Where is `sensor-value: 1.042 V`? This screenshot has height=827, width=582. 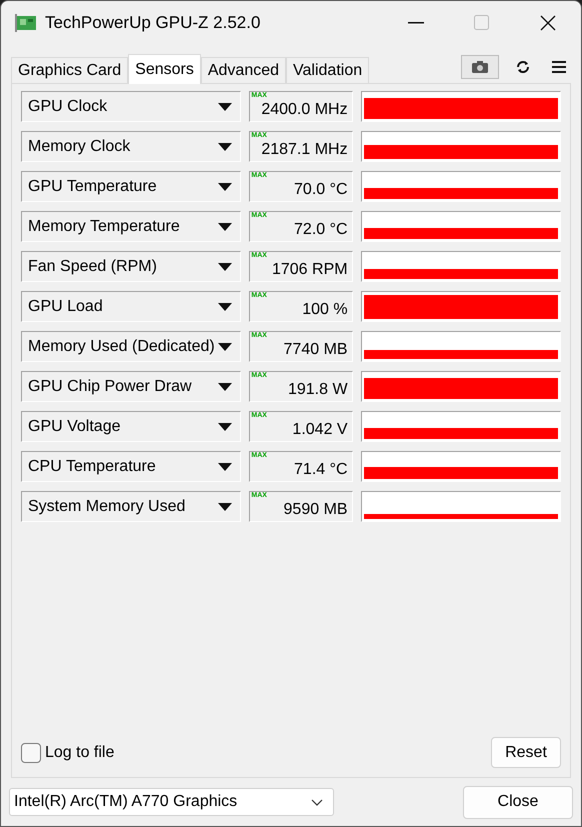
sensor-value: 1.042 V is located at coordinates (320, 429).